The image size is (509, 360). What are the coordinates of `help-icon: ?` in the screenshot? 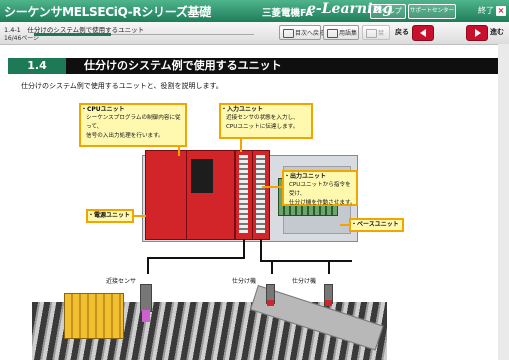 It's located at (377, 11).